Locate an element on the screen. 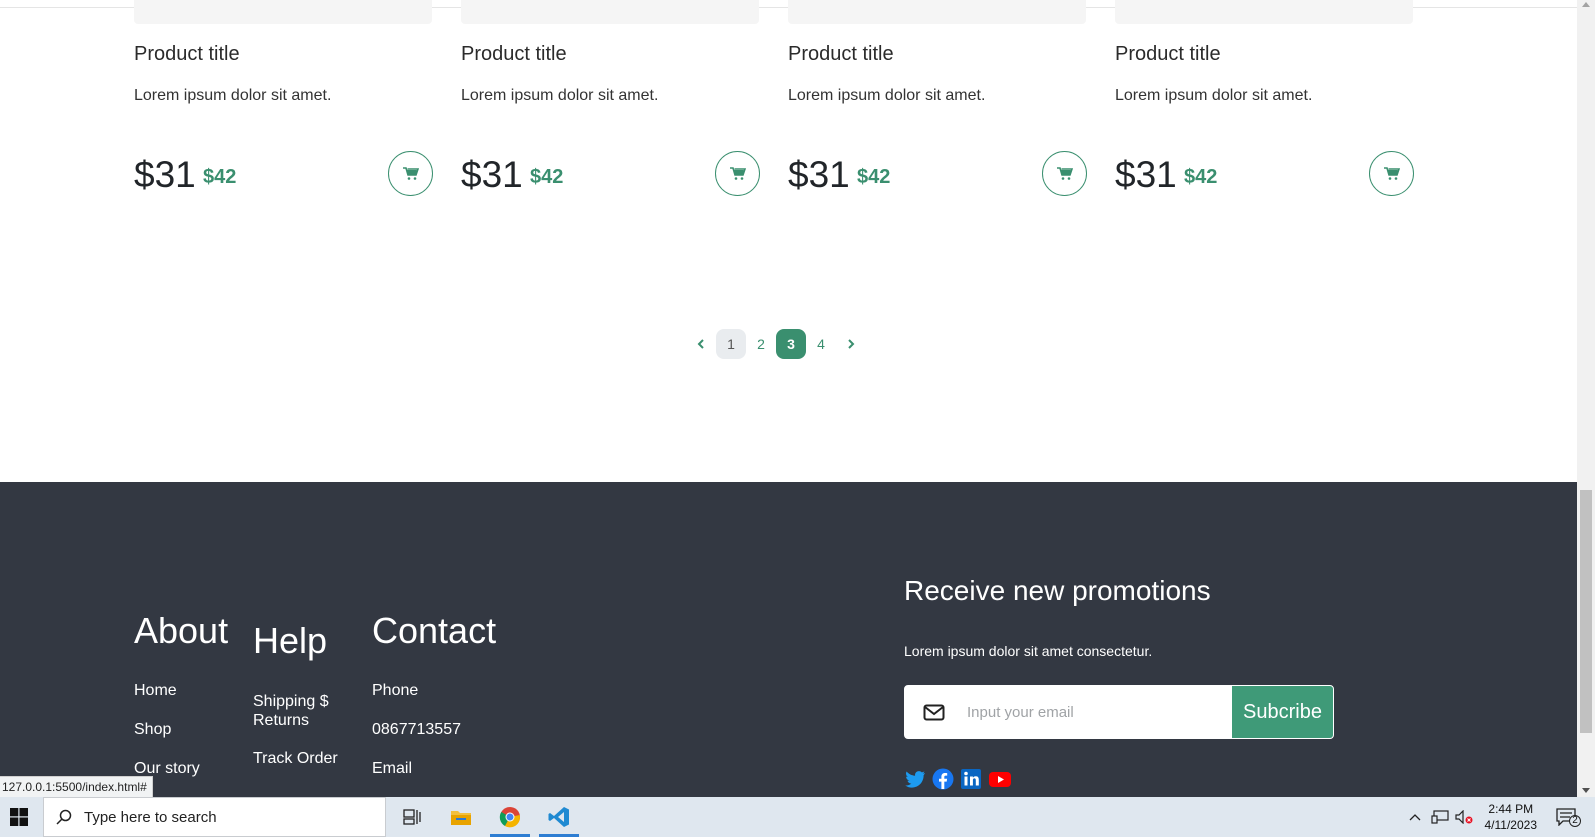 This screenshot has height=837, width=1595. folder-icon is located at coordinates (461, 818).